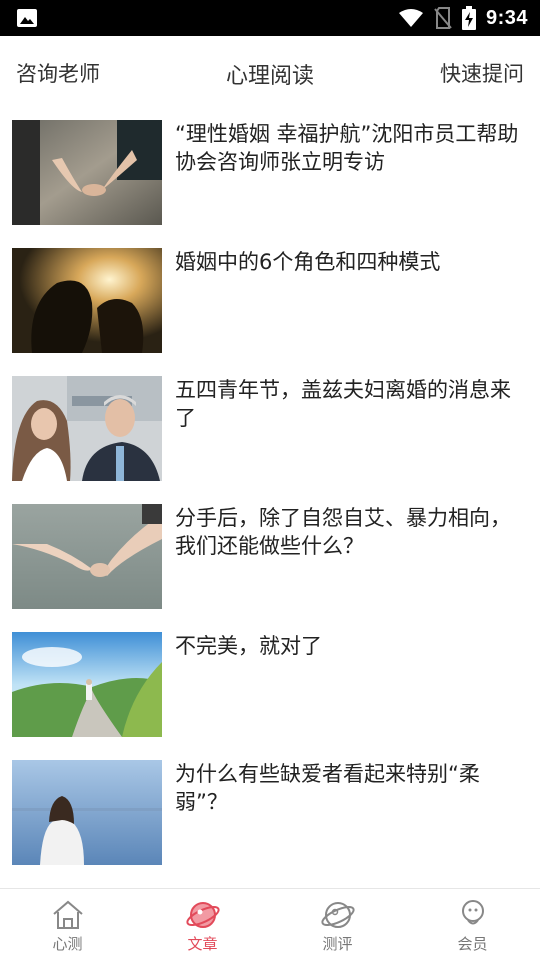 The image size is (540, 960). I want to click on tab-articles: 文章, so click(202, 924).